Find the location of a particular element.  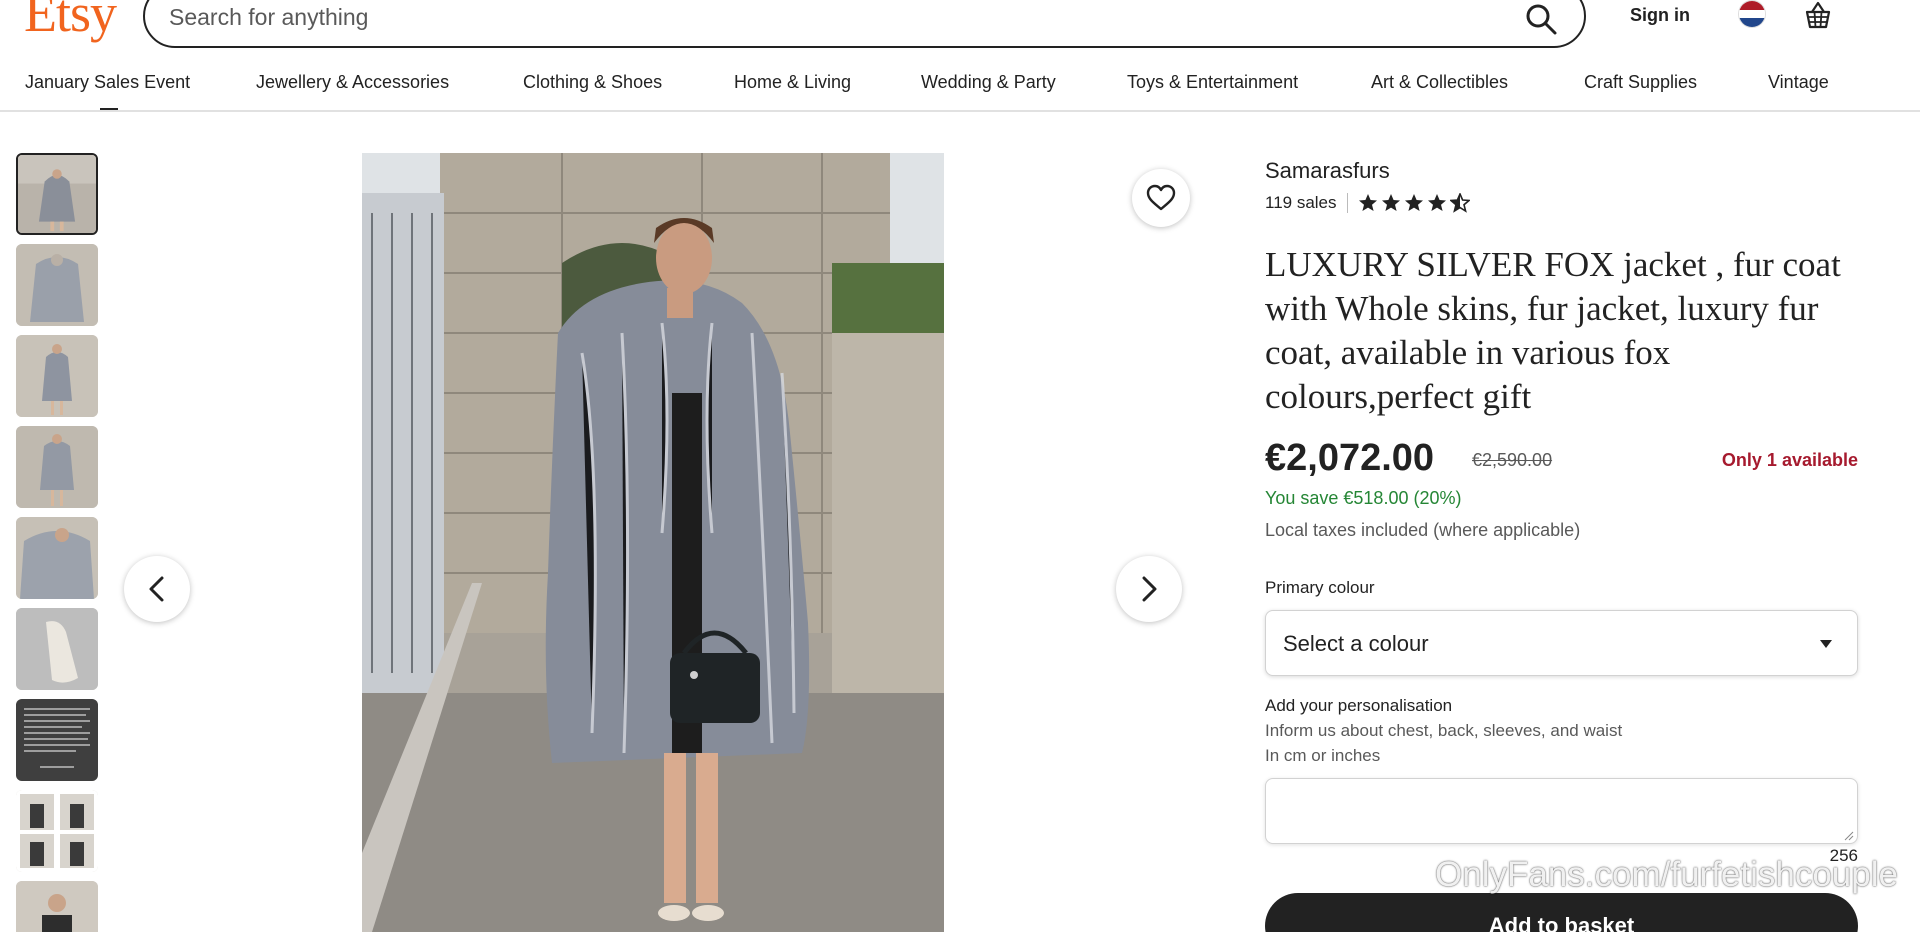

sales-separator is located at coordinates (1347, 203).